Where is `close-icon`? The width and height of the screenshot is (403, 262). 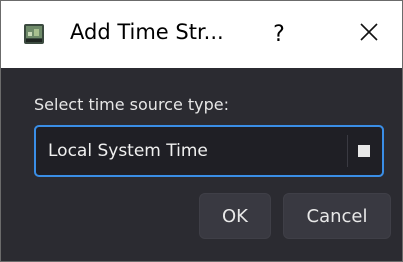 close-icon is located at coordinates (369, 34).